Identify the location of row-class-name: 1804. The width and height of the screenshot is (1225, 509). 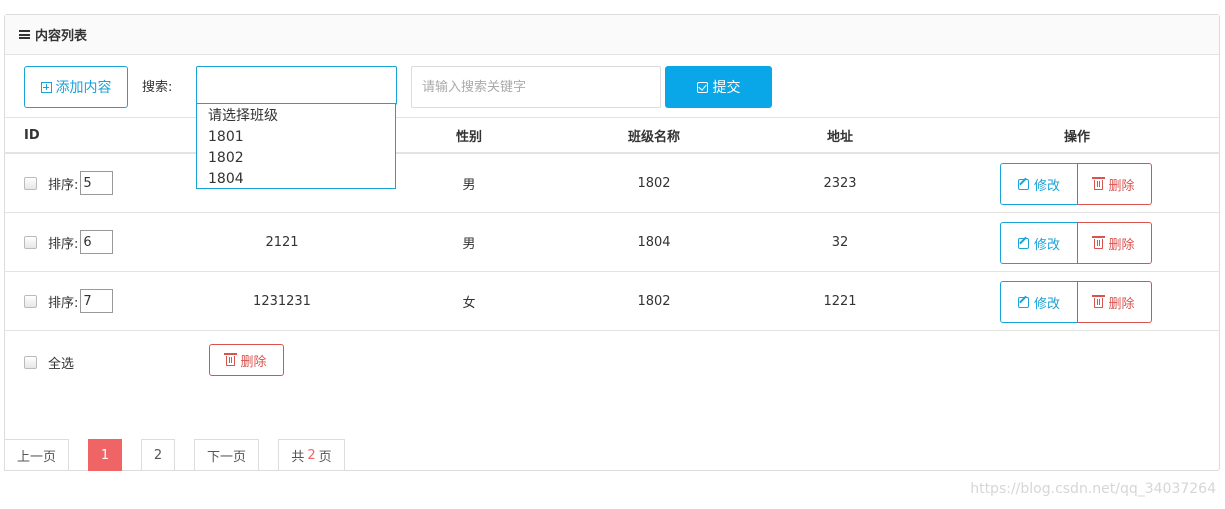
(654, 242).